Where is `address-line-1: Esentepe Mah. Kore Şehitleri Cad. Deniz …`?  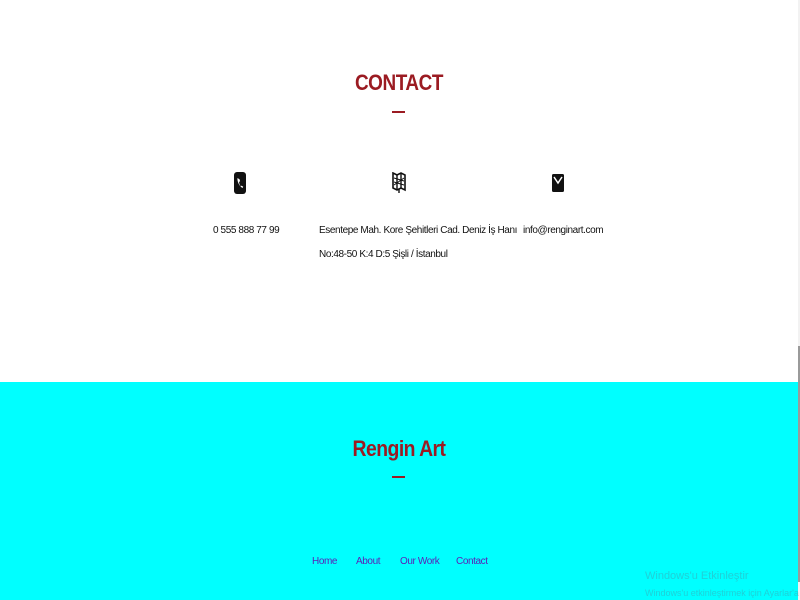
address-line-1: Esentepe Mah. Kore Şehitleri Cad. Deniz … is located at coordinates (418, 230).